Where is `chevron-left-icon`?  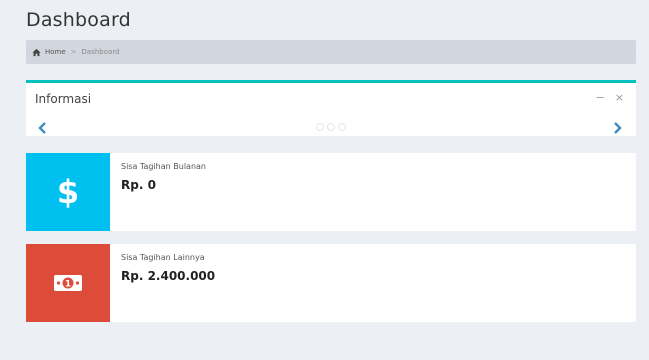
chevron-left-icon is located at coordinates (43, 128).